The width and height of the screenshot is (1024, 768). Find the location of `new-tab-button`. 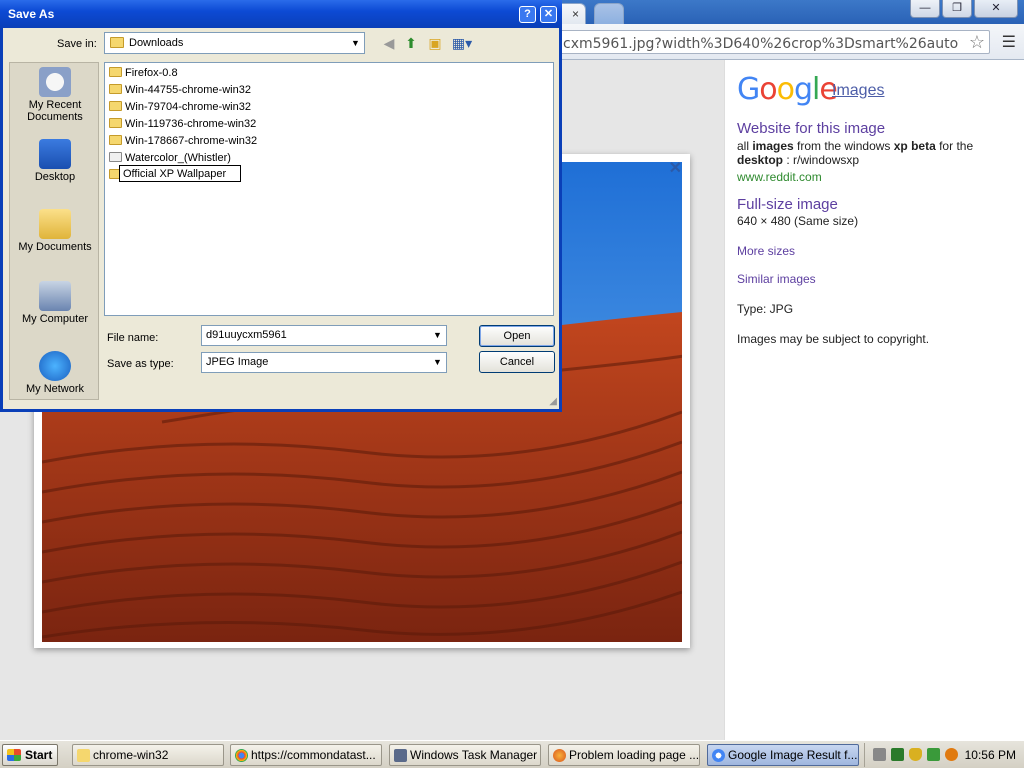

new-tab-button is located at coordinates (609, 13).